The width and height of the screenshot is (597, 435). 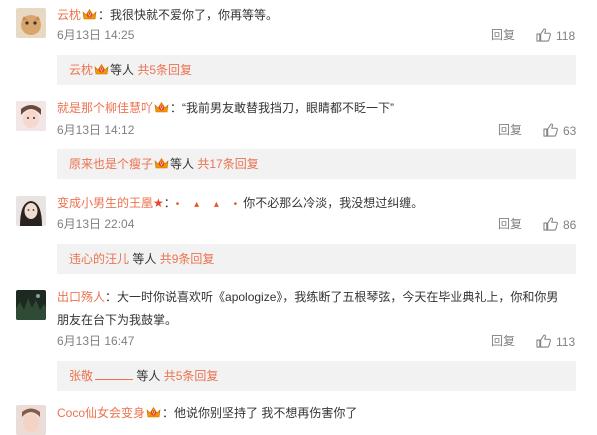 I want to click on comment-text: ：我很快就不爱你了，你再等等。, so click(x=188, y=15).